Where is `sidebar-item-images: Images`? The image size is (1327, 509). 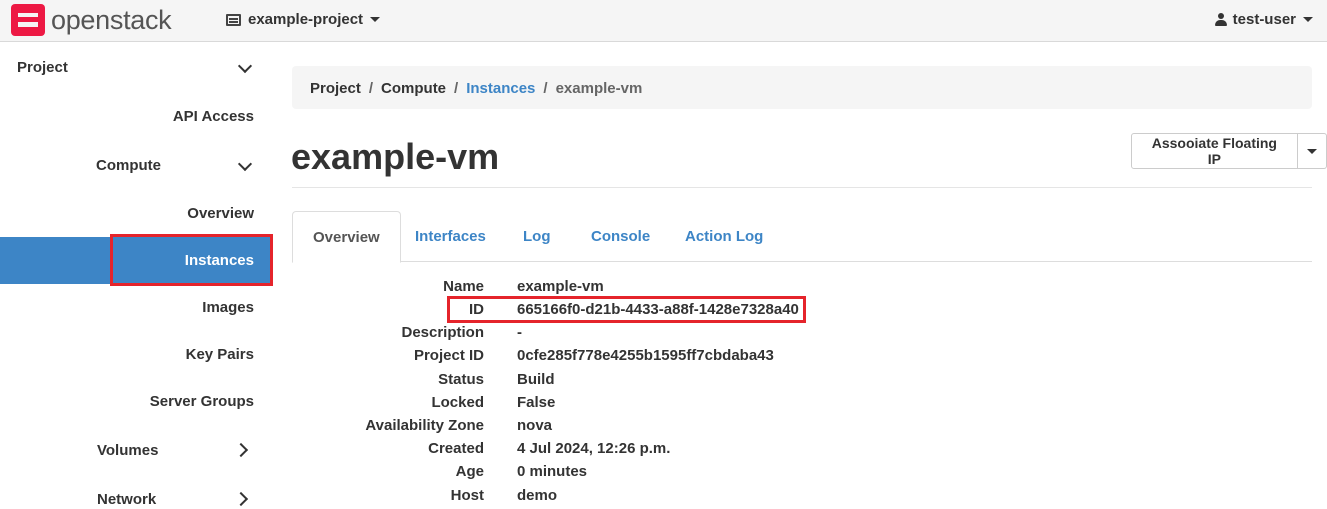
sidebar-item-images: Images is located at coordinates (228, 307).